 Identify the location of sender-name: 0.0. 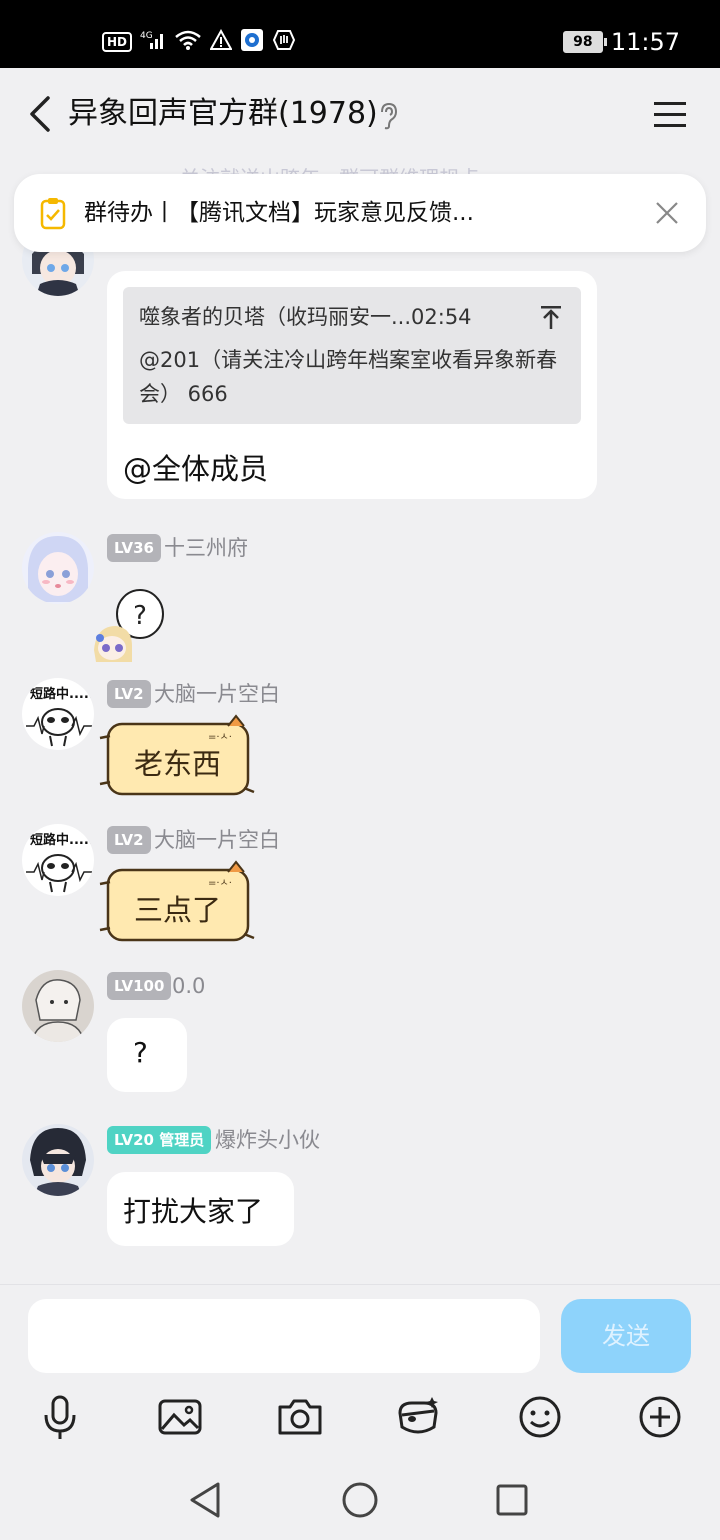
(188, 986).